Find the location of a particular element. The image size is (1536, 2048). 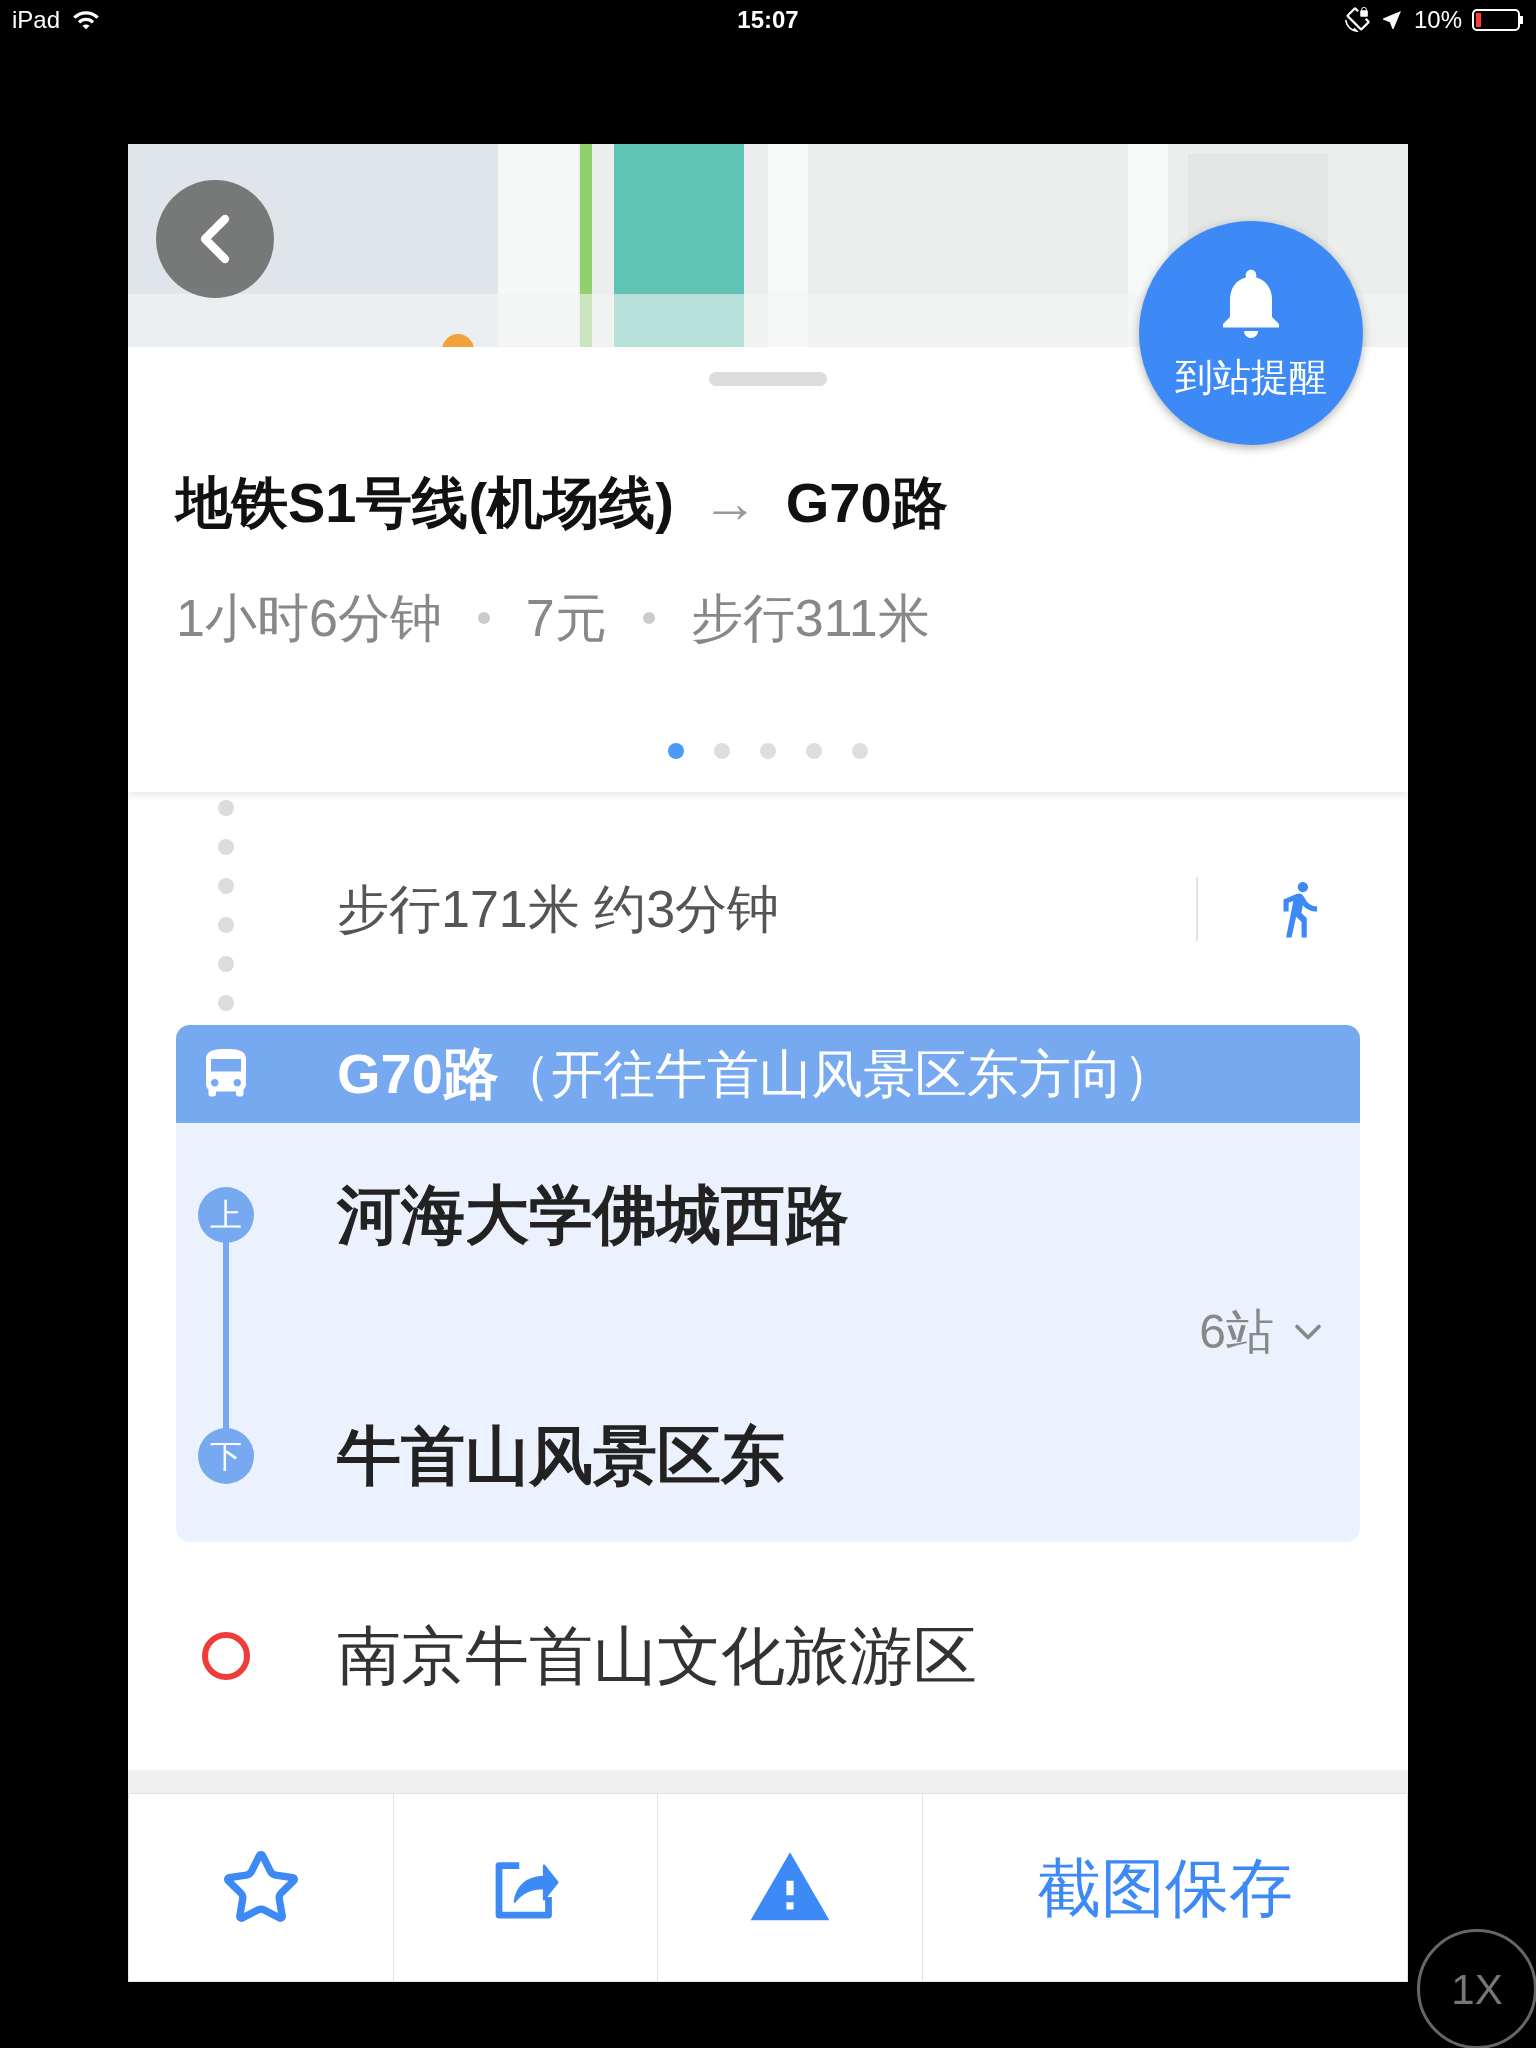

alight-badge: 下 is located at coordinates (226, 1456).